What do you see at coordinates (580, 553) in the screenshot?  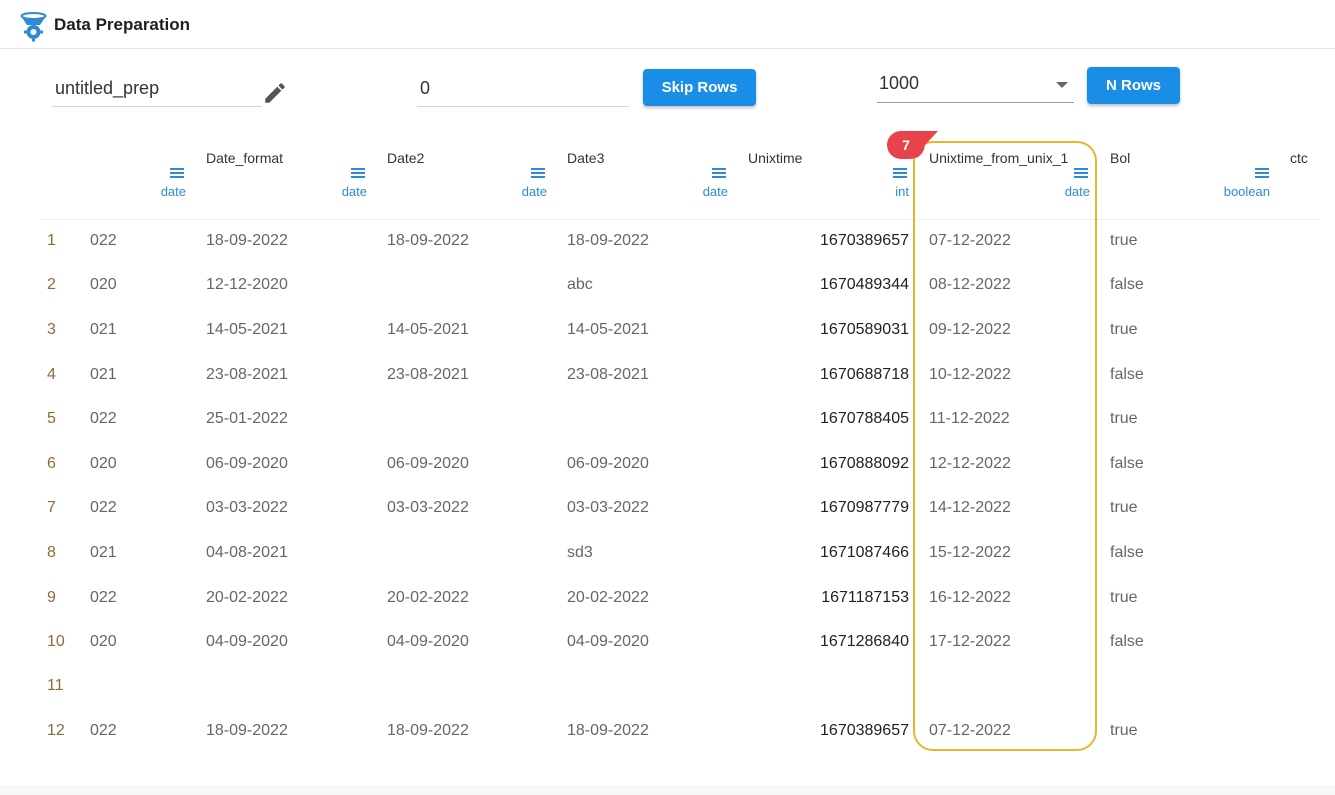 I see `table-cell: sd3` at bounding box center [580, 553].